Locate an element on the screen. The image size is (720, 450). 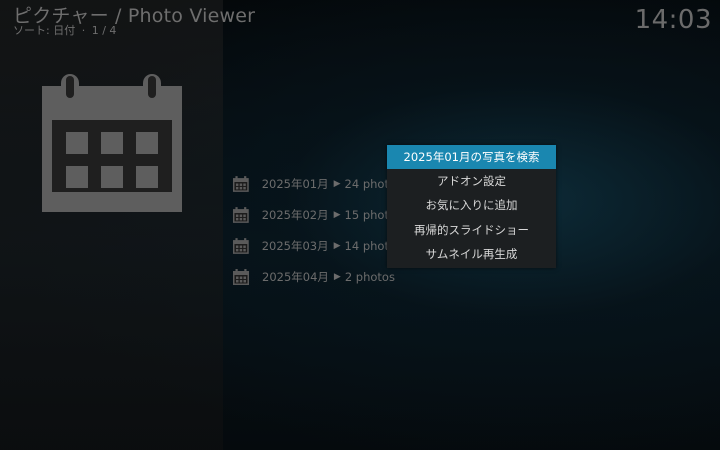
list-item-label: 2025年03月 is located at coordinates (295, 245).